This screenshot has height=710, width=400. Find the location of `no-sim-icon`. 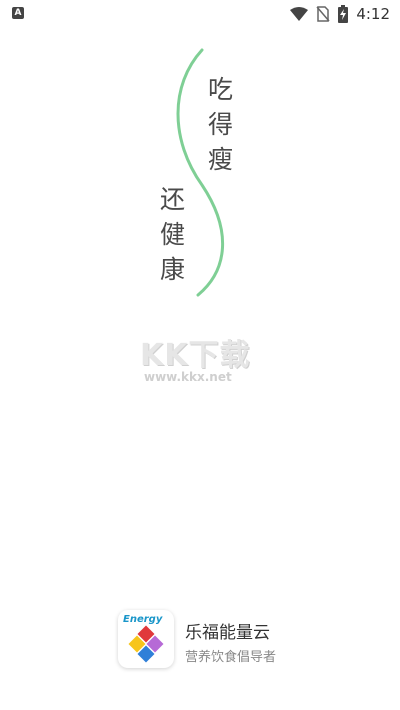

no-sim-icon is located at coordinates (323, 14).